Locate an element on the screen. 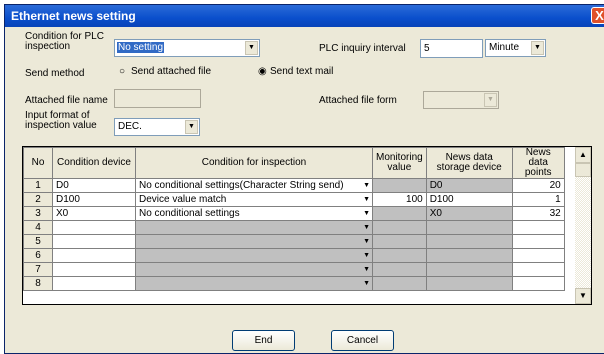 This screenshot has height=354, width=604. close-button: X is located at coordinates (597, 15).